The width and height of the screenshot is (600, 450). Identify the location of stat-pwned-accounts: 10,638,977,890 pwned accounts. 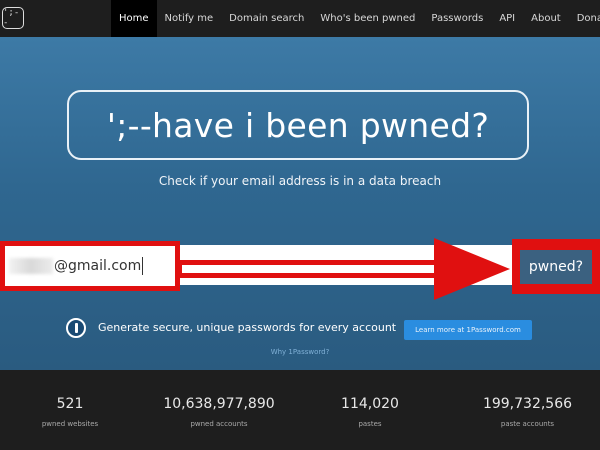
(219, 412).